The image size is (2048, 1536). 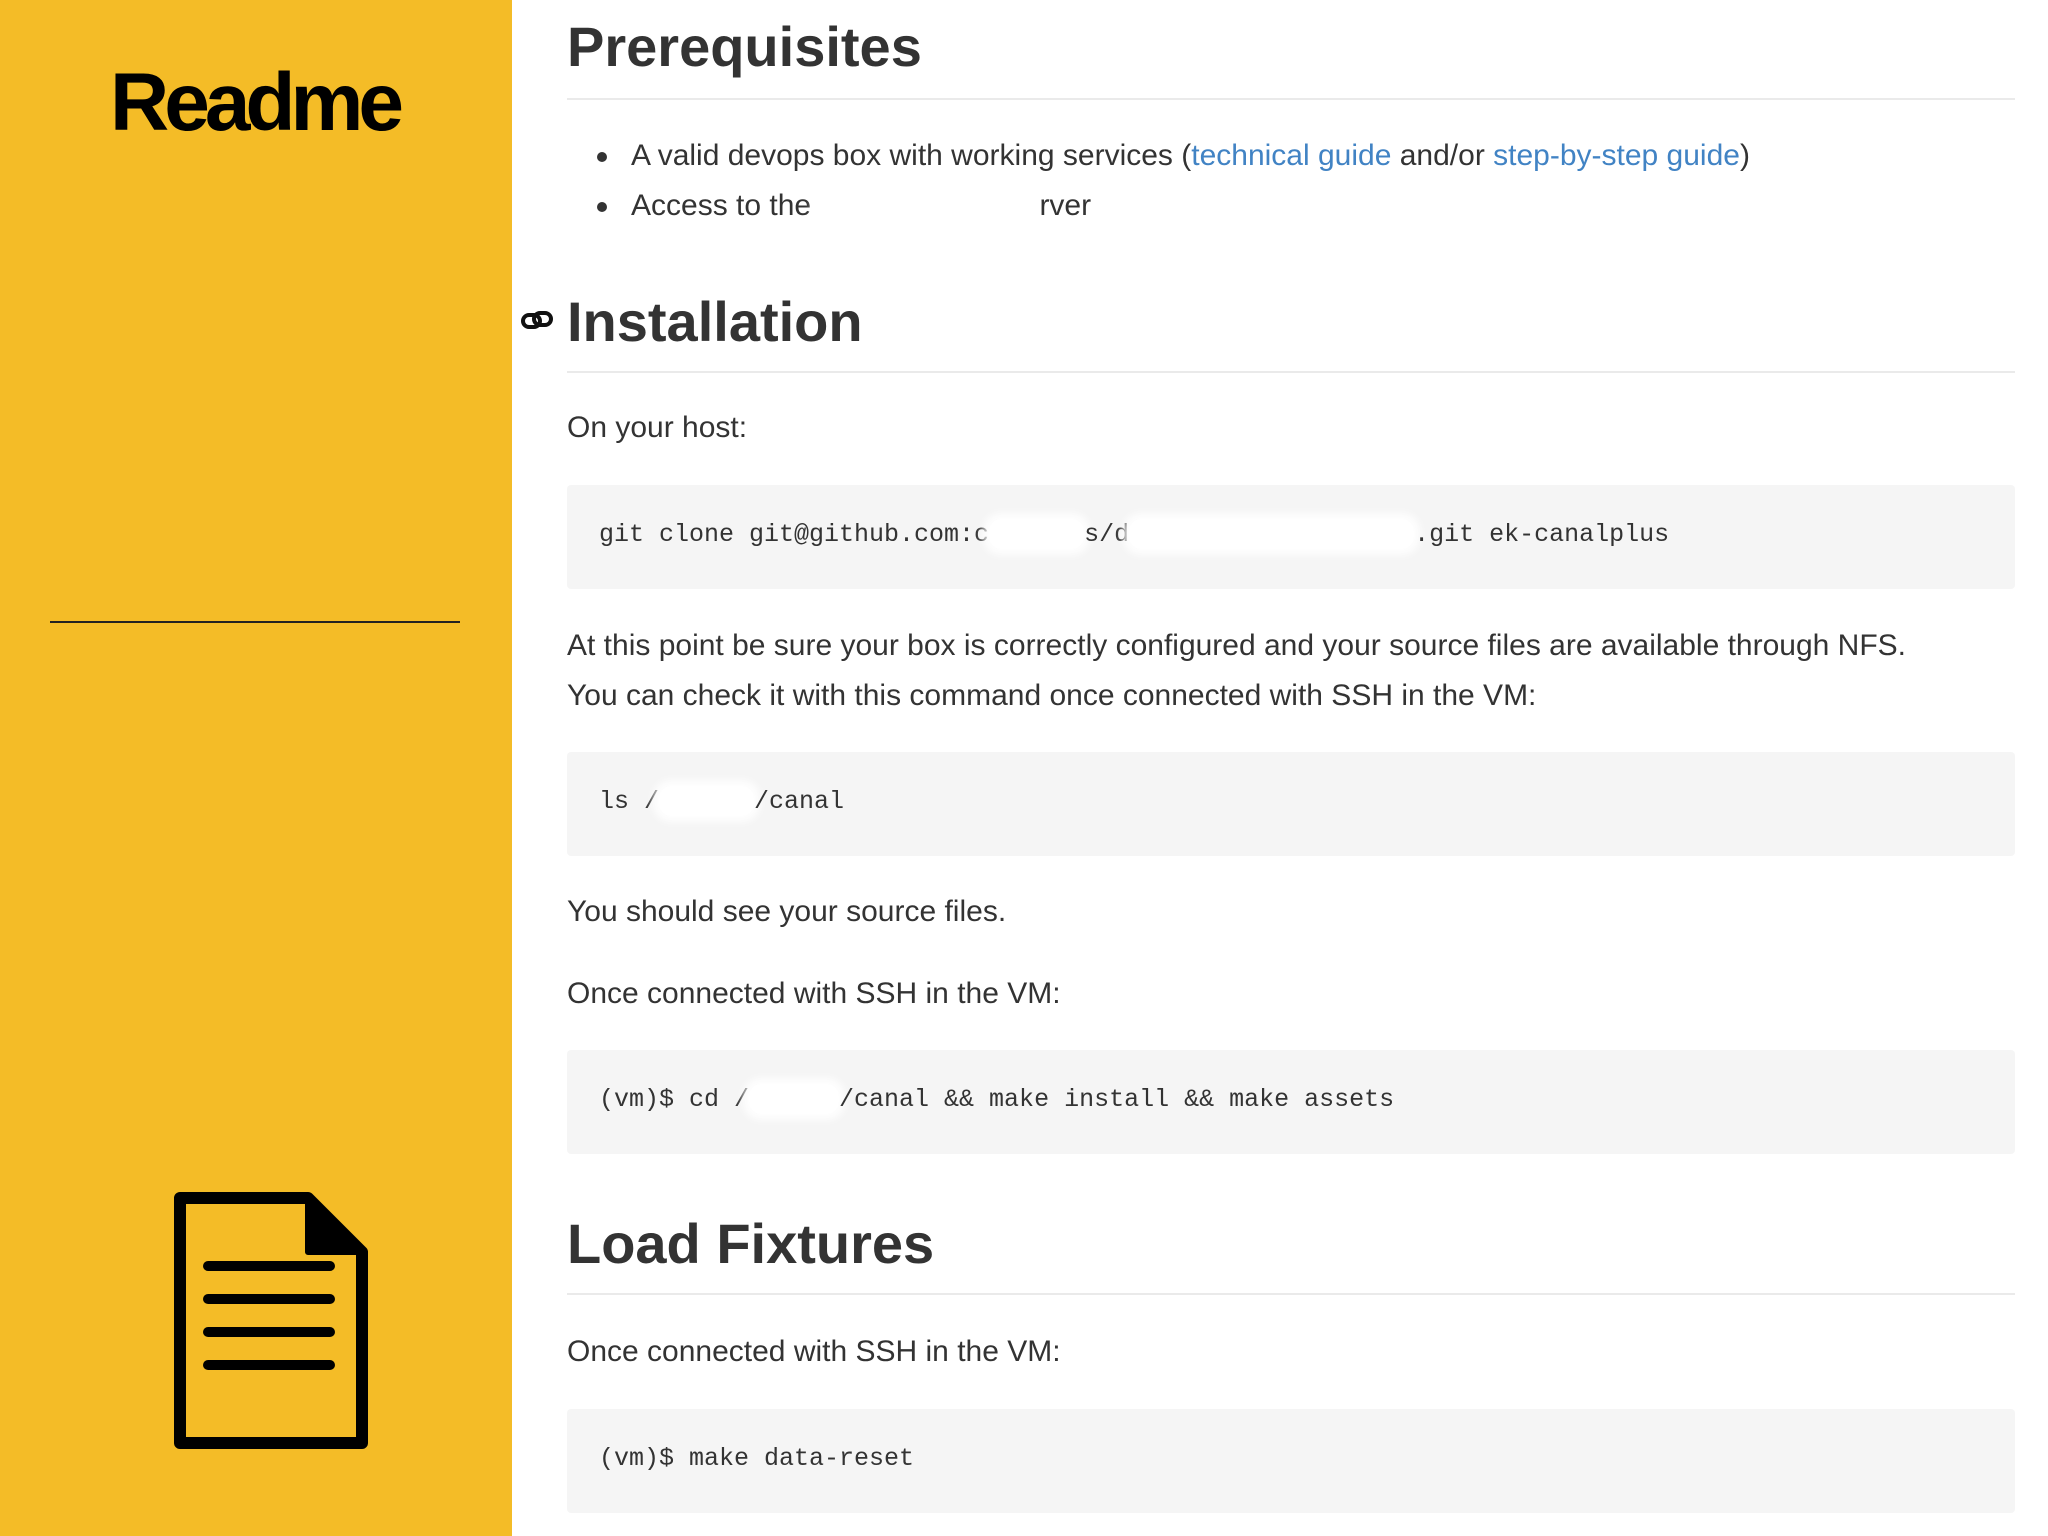 What do you see at coordinates (629, 801) in the screenshot?
I see `code-segment: ls /` at bounding box center [629, 801].